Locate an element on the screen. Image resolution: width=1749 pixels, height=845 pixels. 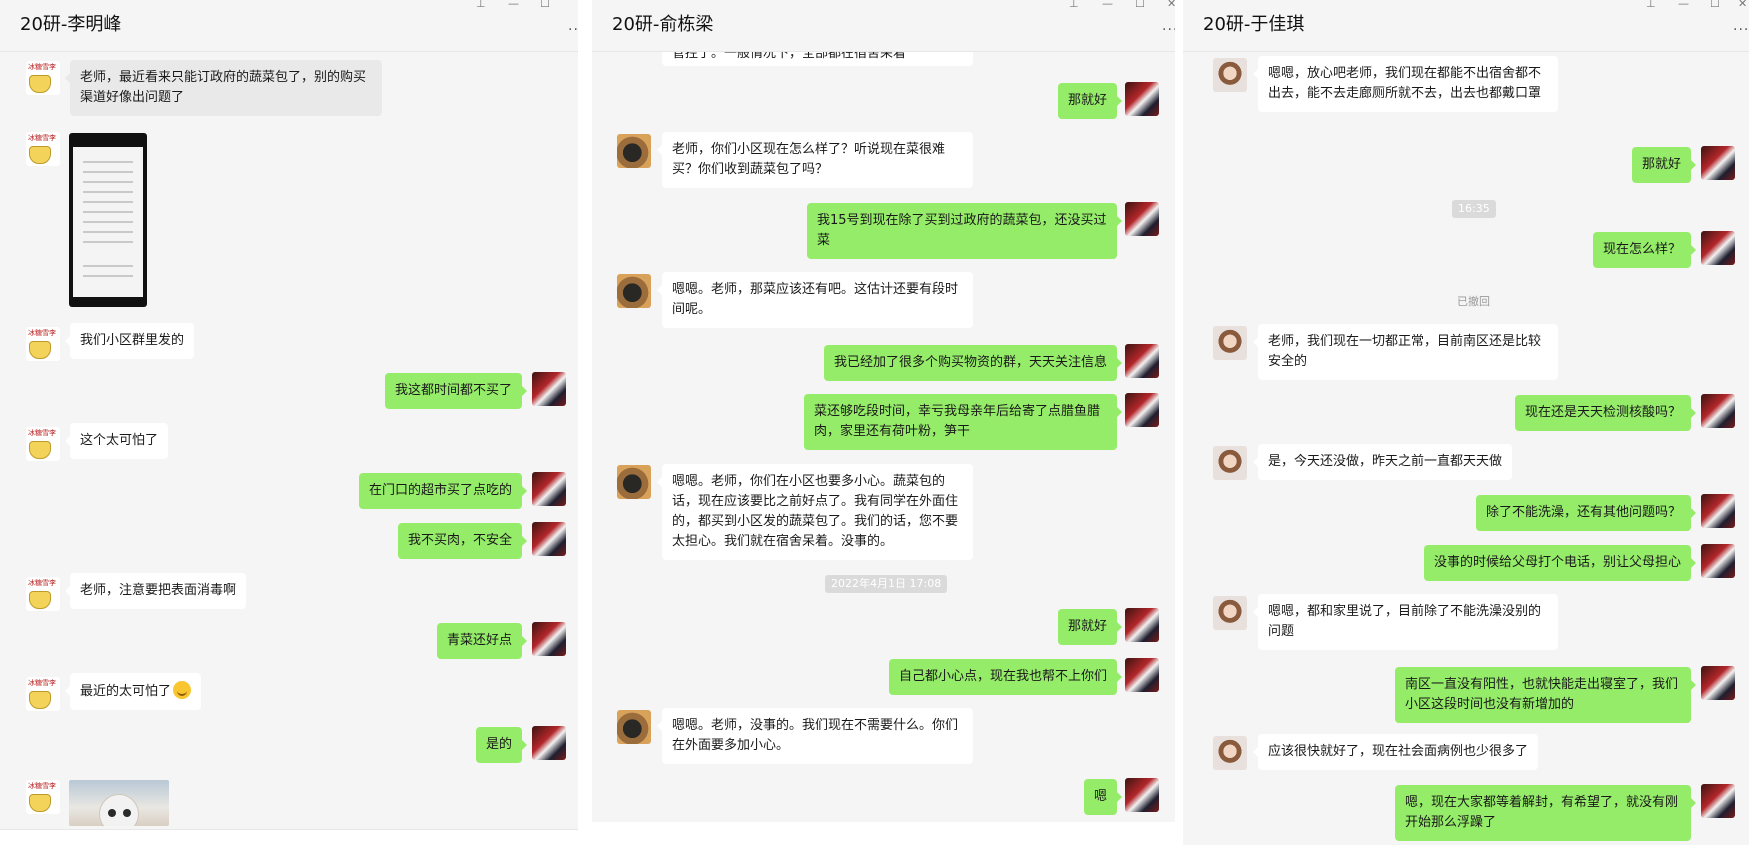
message-bubble-incoming: 应该很快就好了，现在社会面病例也少很多了 is located at coordinates (1395, 752).